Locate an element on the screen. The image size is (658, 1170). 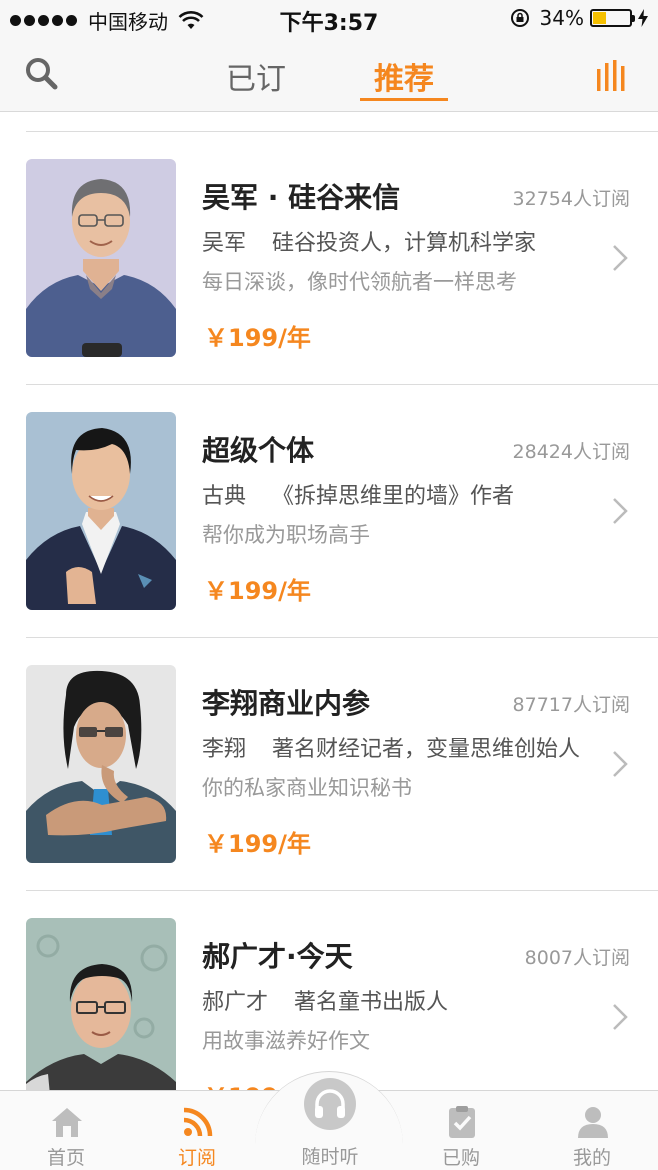
author-line: 吴军 硅谷投资人，计算机科学家 is located at coordinates (369, 241).